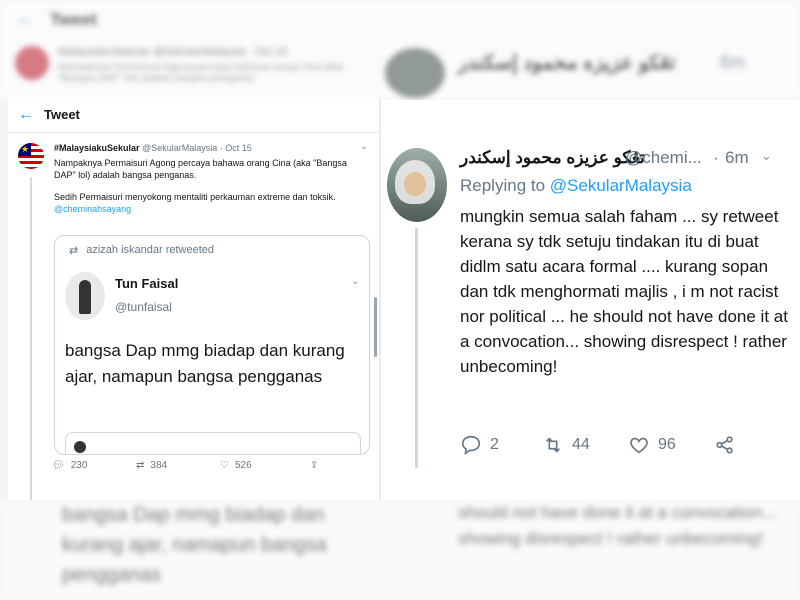 The width and height of the screenshot is (800, 600). What do you see at coordinates (79, 465) in the screenshot?
I see `reply-count: 230` at bounding box center [79, 465].